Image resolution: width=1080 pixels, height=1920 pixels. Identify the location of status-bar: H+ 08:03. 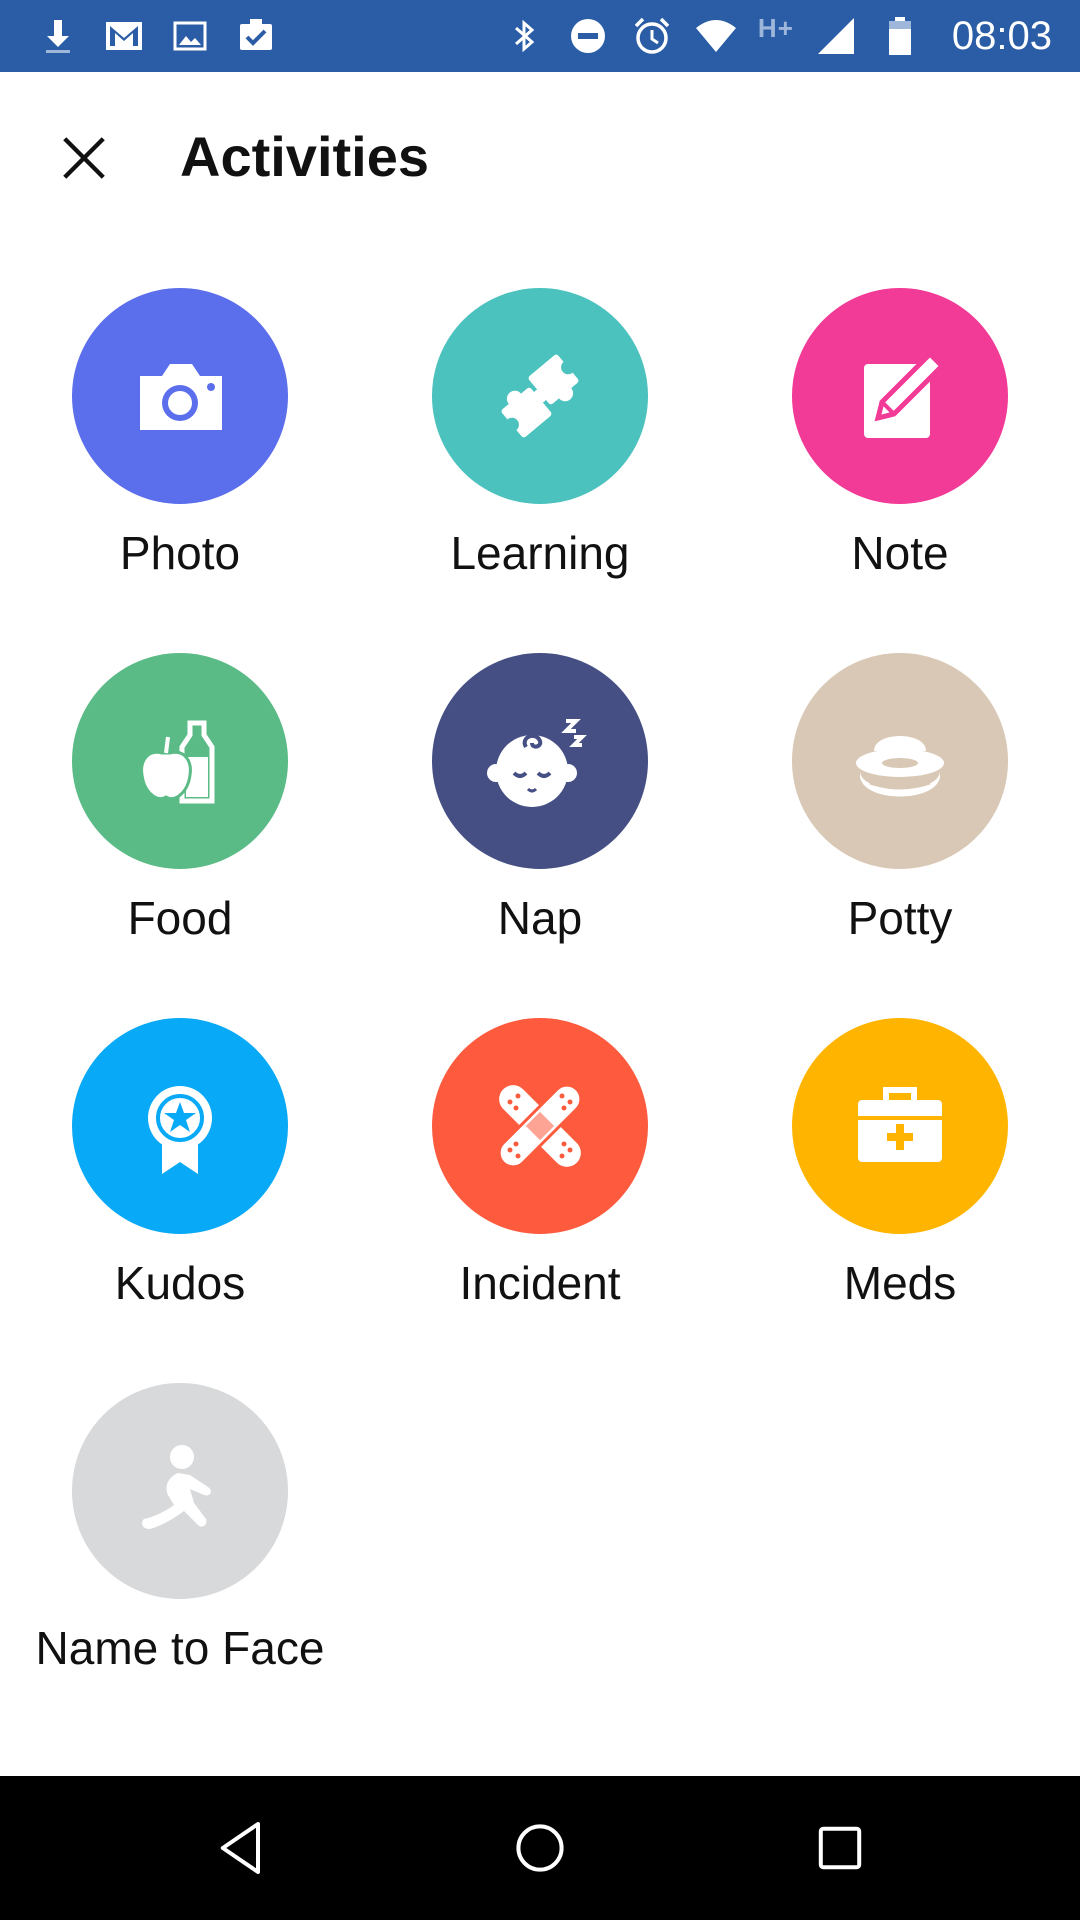
(540, 36).